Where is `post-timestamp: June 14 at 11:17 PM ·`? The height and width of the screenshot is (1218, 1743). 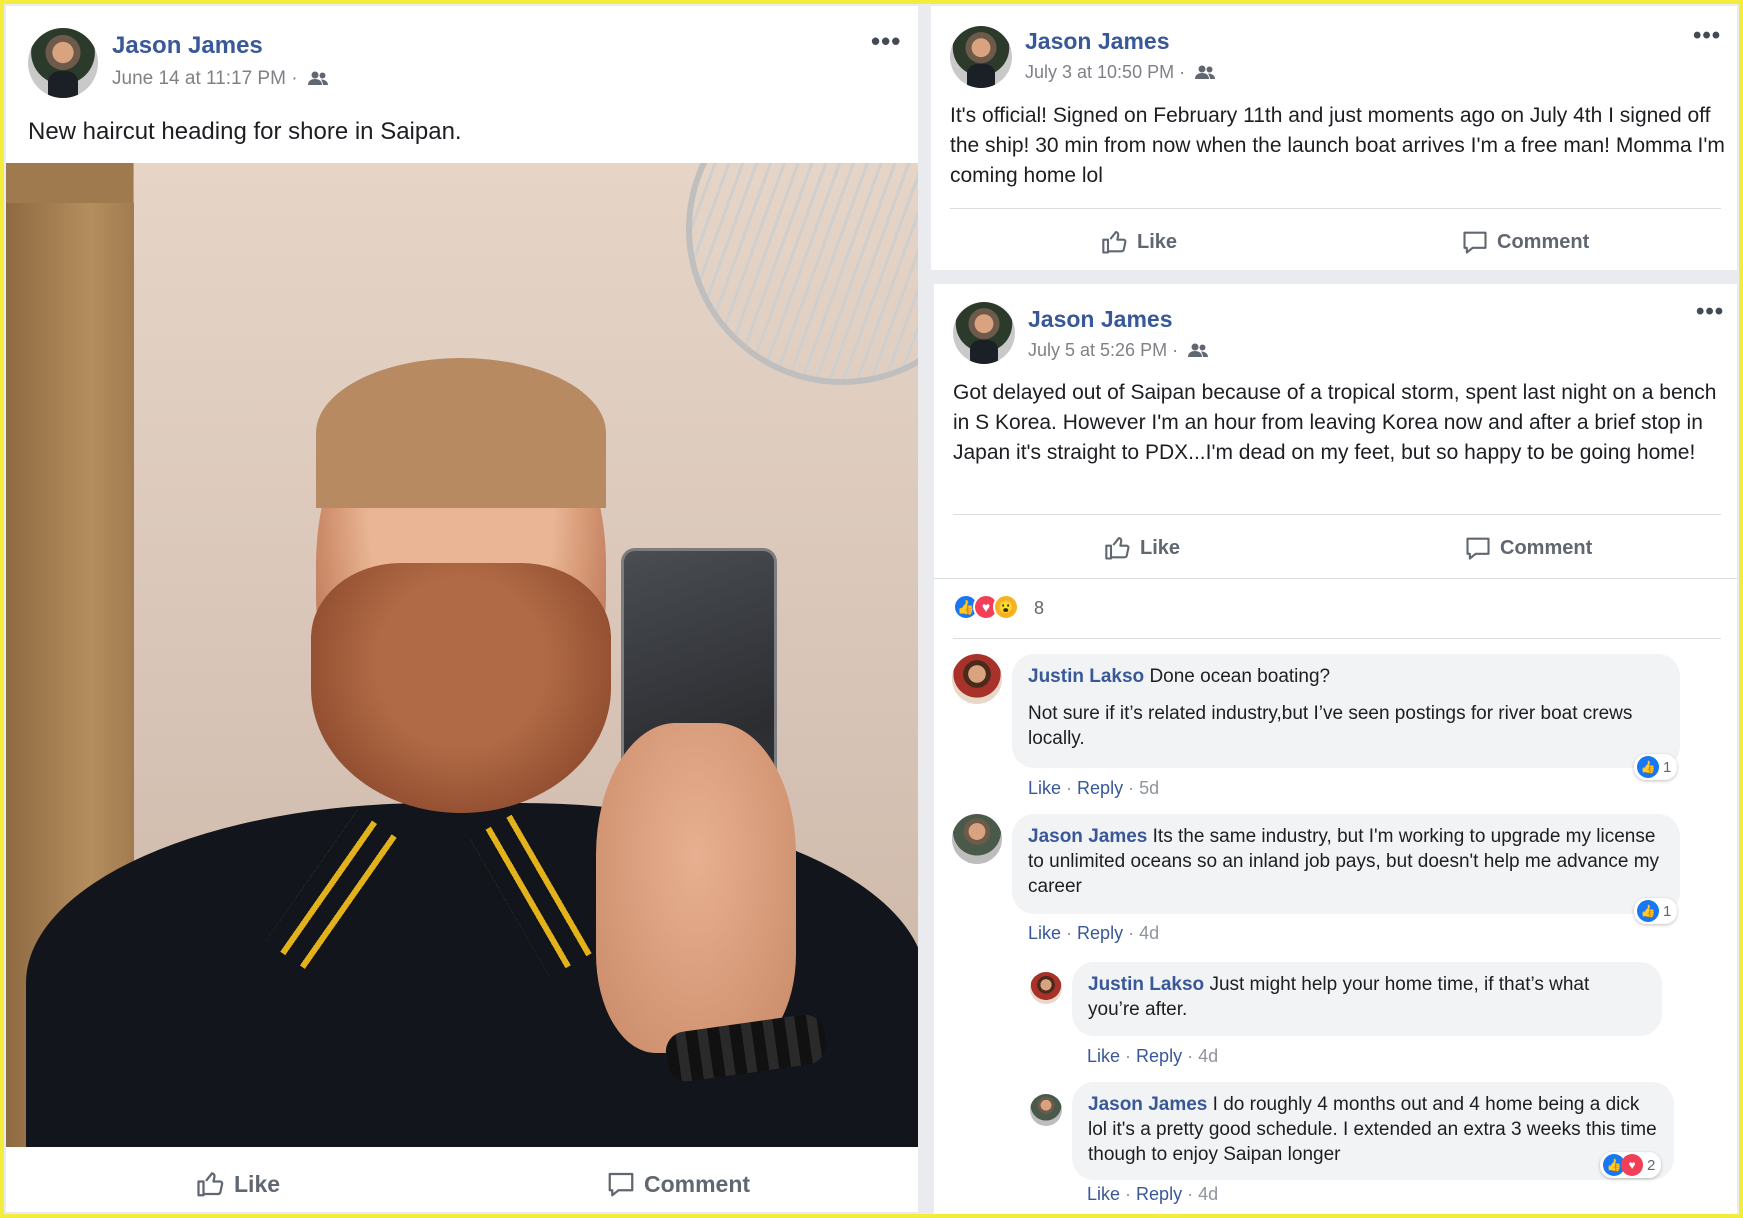
post-timestamp: June 14 at 11:17 PM · is located at coordinates (220, 79).